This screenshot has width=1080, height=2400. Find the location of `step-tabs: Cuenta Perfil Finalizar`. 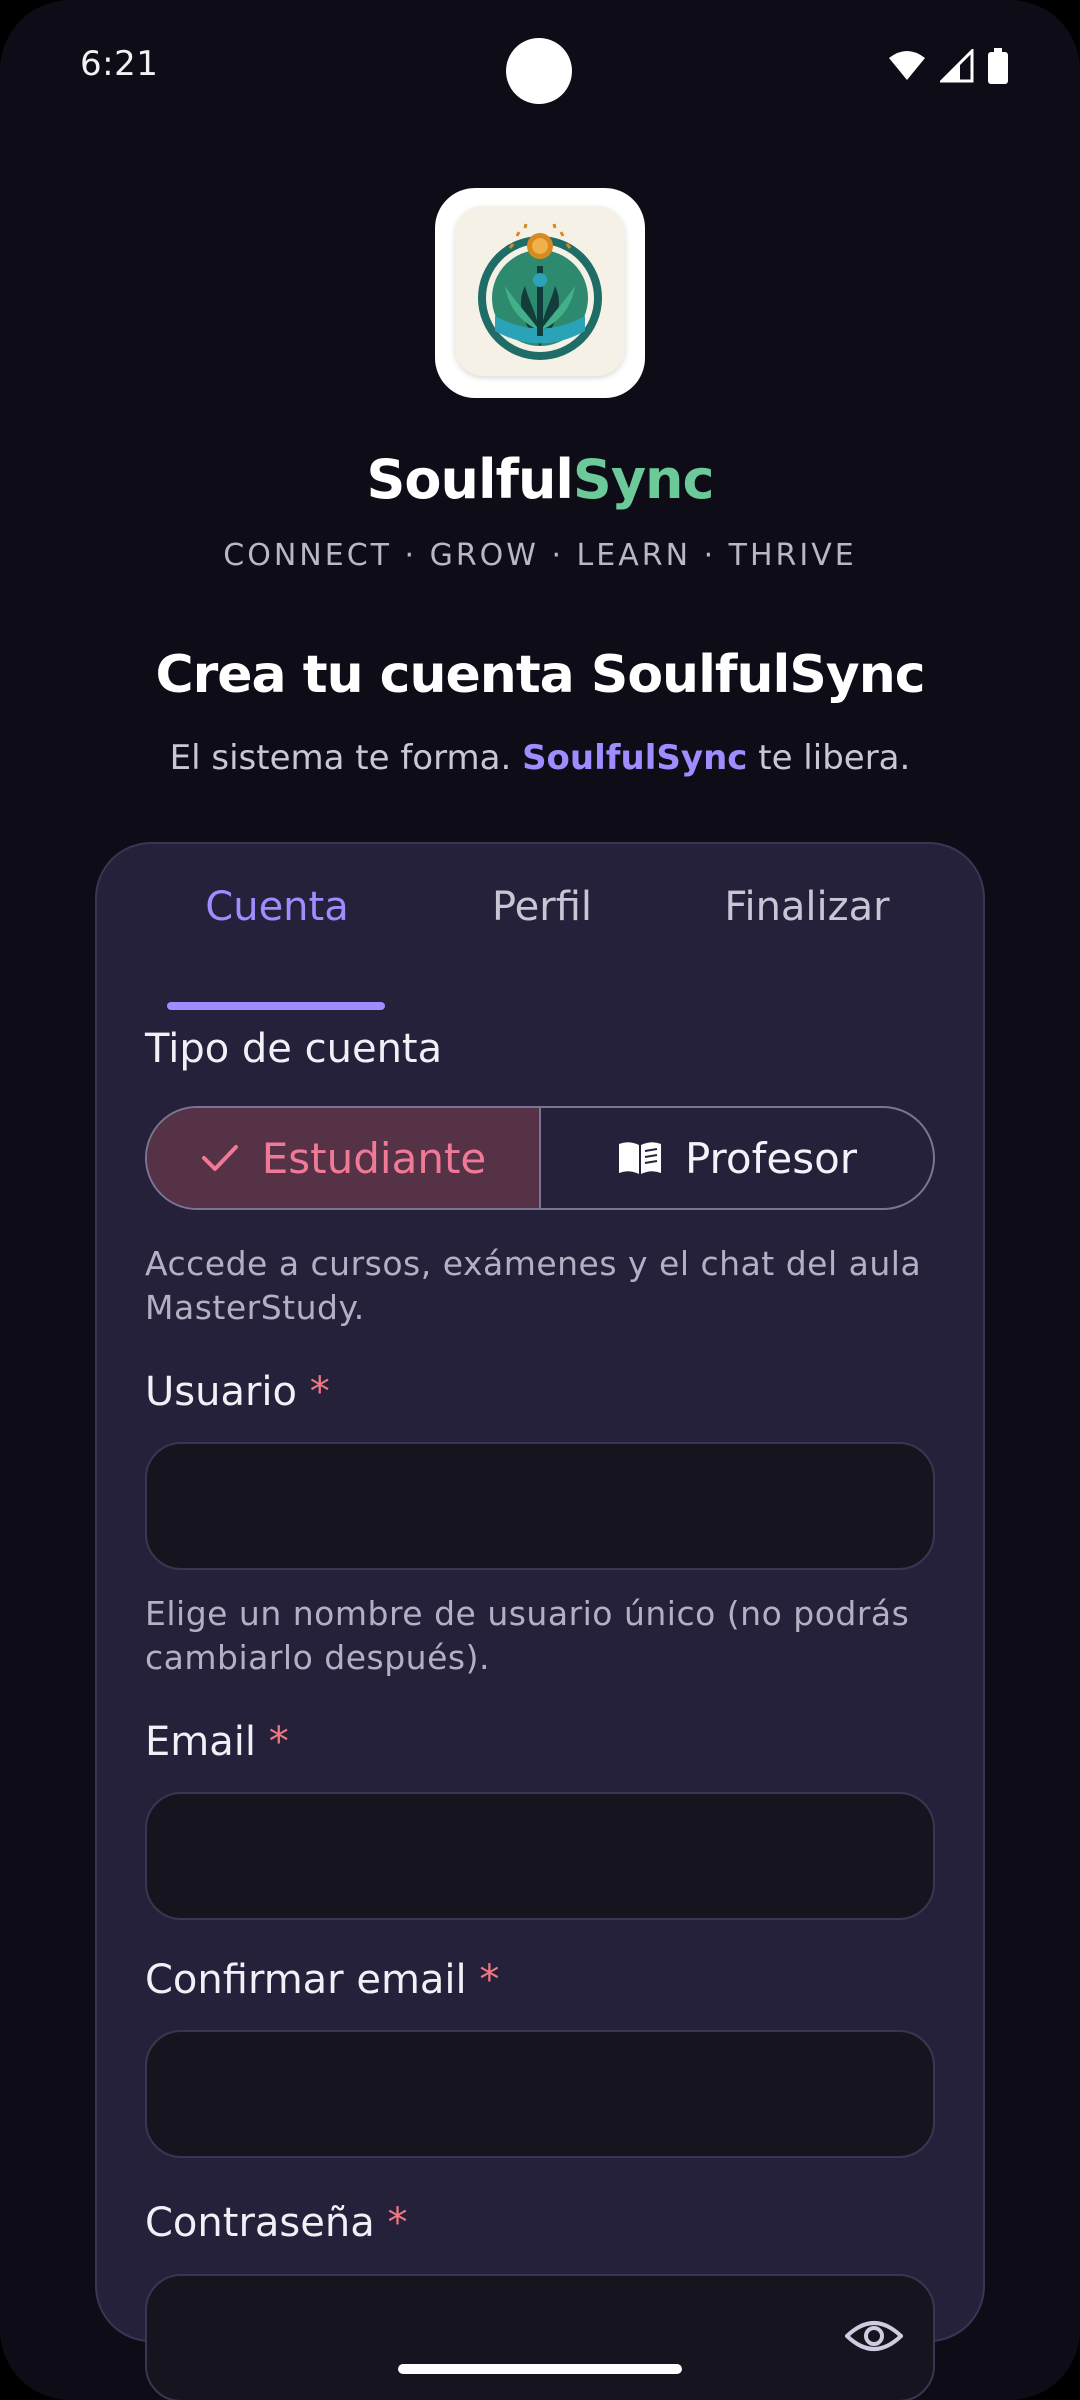

step-tabs: Cuenta Perfil Finalizar is located at coordinates (542, 947).